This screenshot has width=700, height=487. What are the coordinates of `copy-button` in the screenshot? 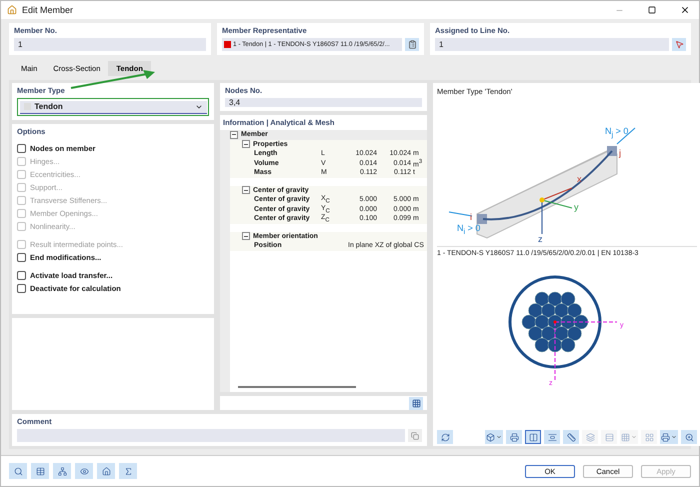 It's located at (415, 435).